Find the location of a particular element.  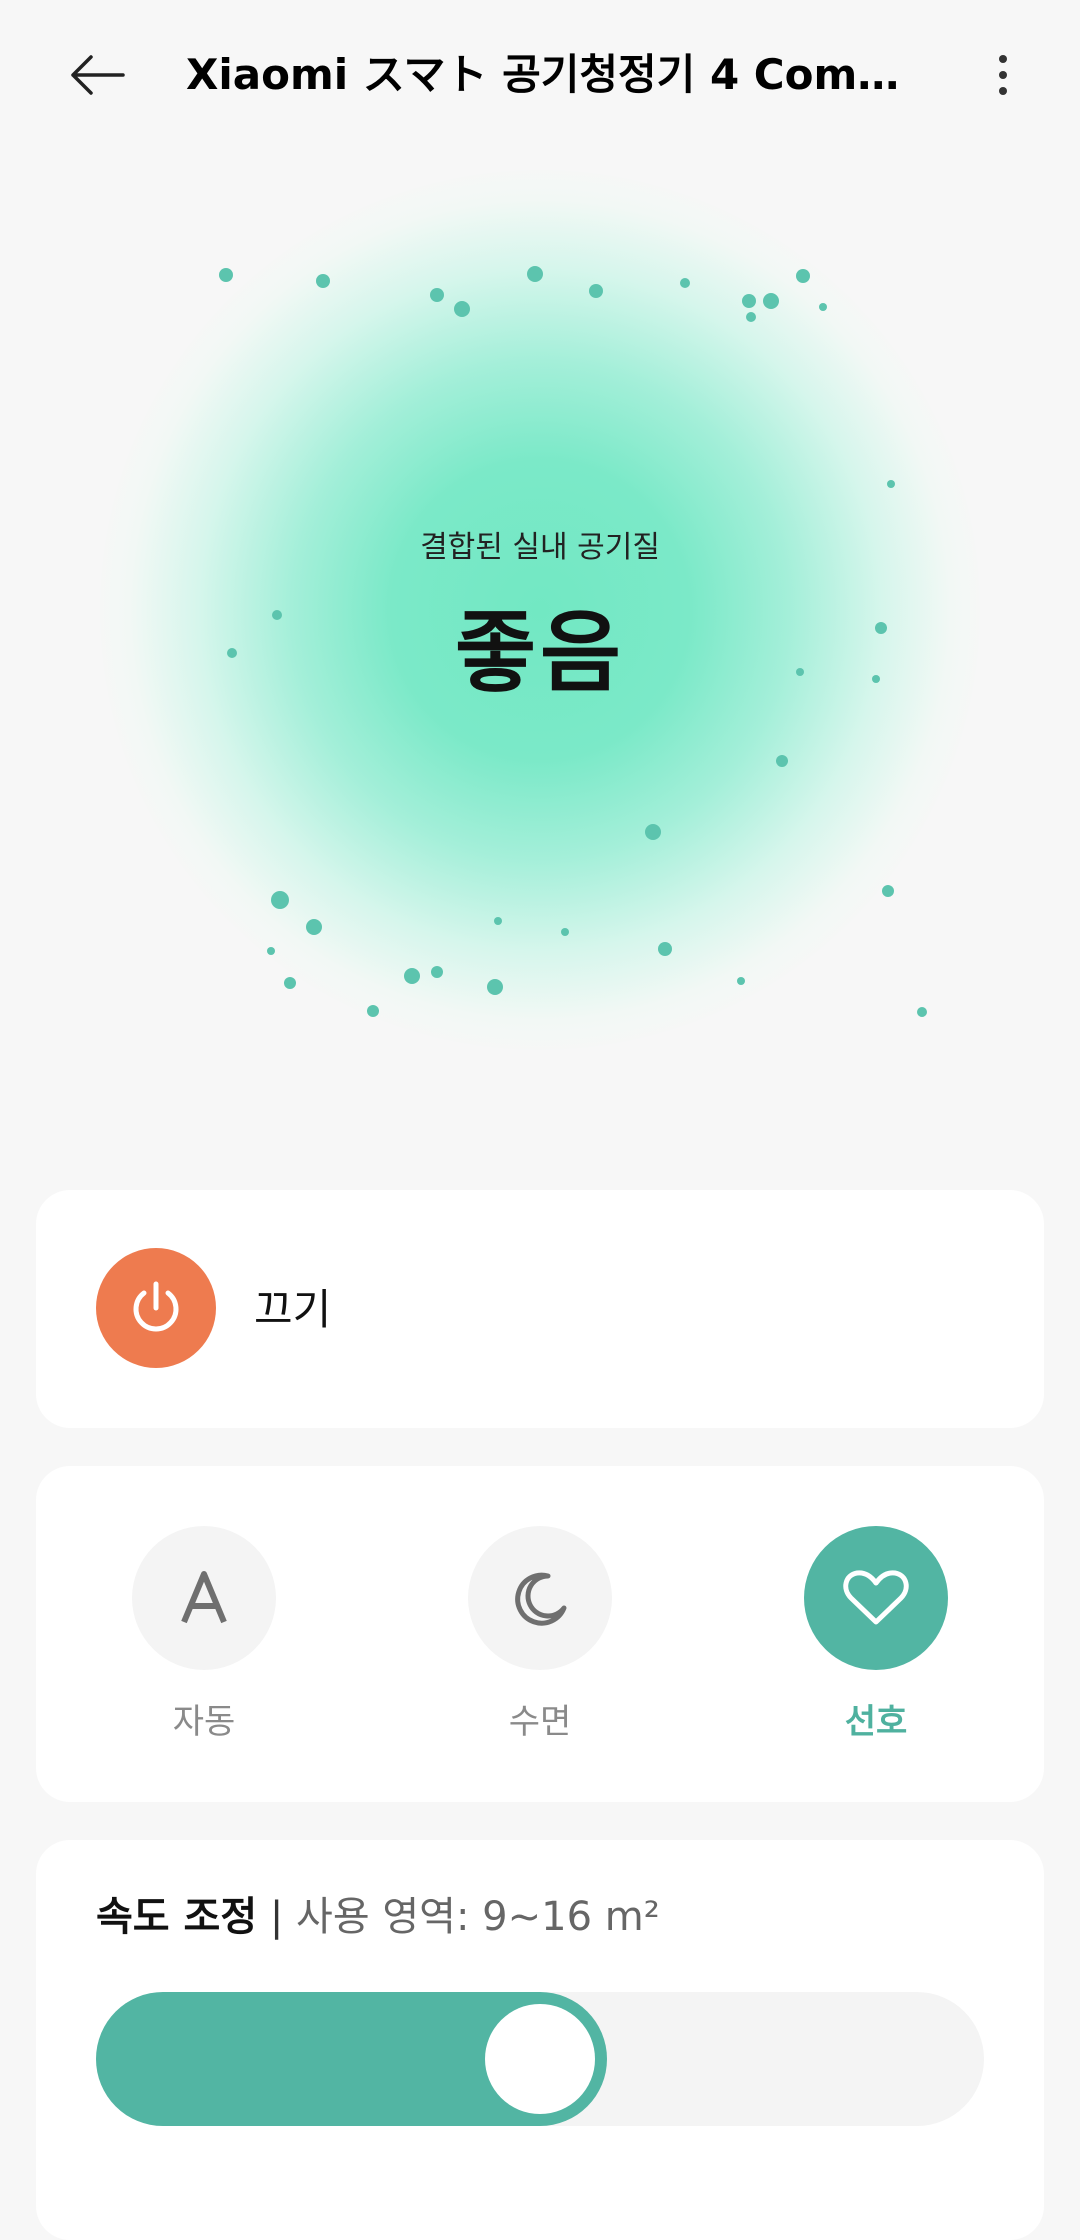

power-card: 끄기 is located at coordinates (540, 1309).